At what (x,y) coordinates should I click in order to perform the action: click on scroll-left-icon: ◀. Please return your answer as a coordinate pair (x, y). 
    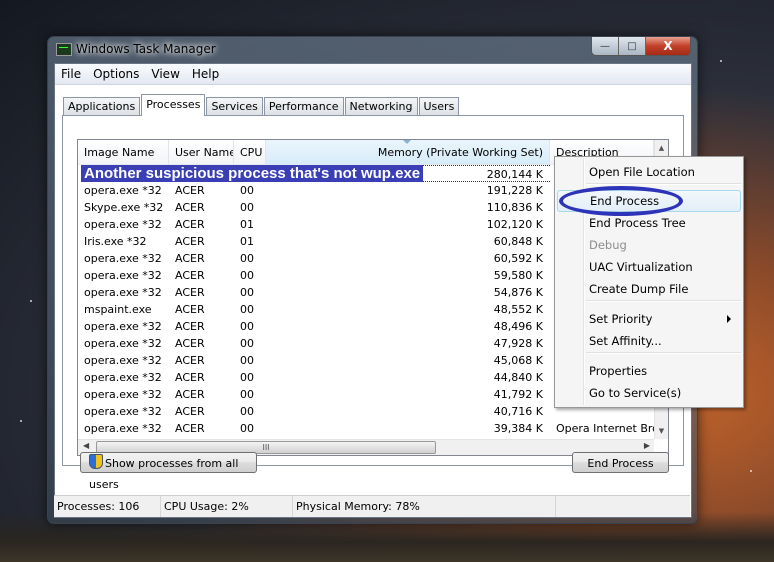
    Looking at the image, I should click on (86, 445).